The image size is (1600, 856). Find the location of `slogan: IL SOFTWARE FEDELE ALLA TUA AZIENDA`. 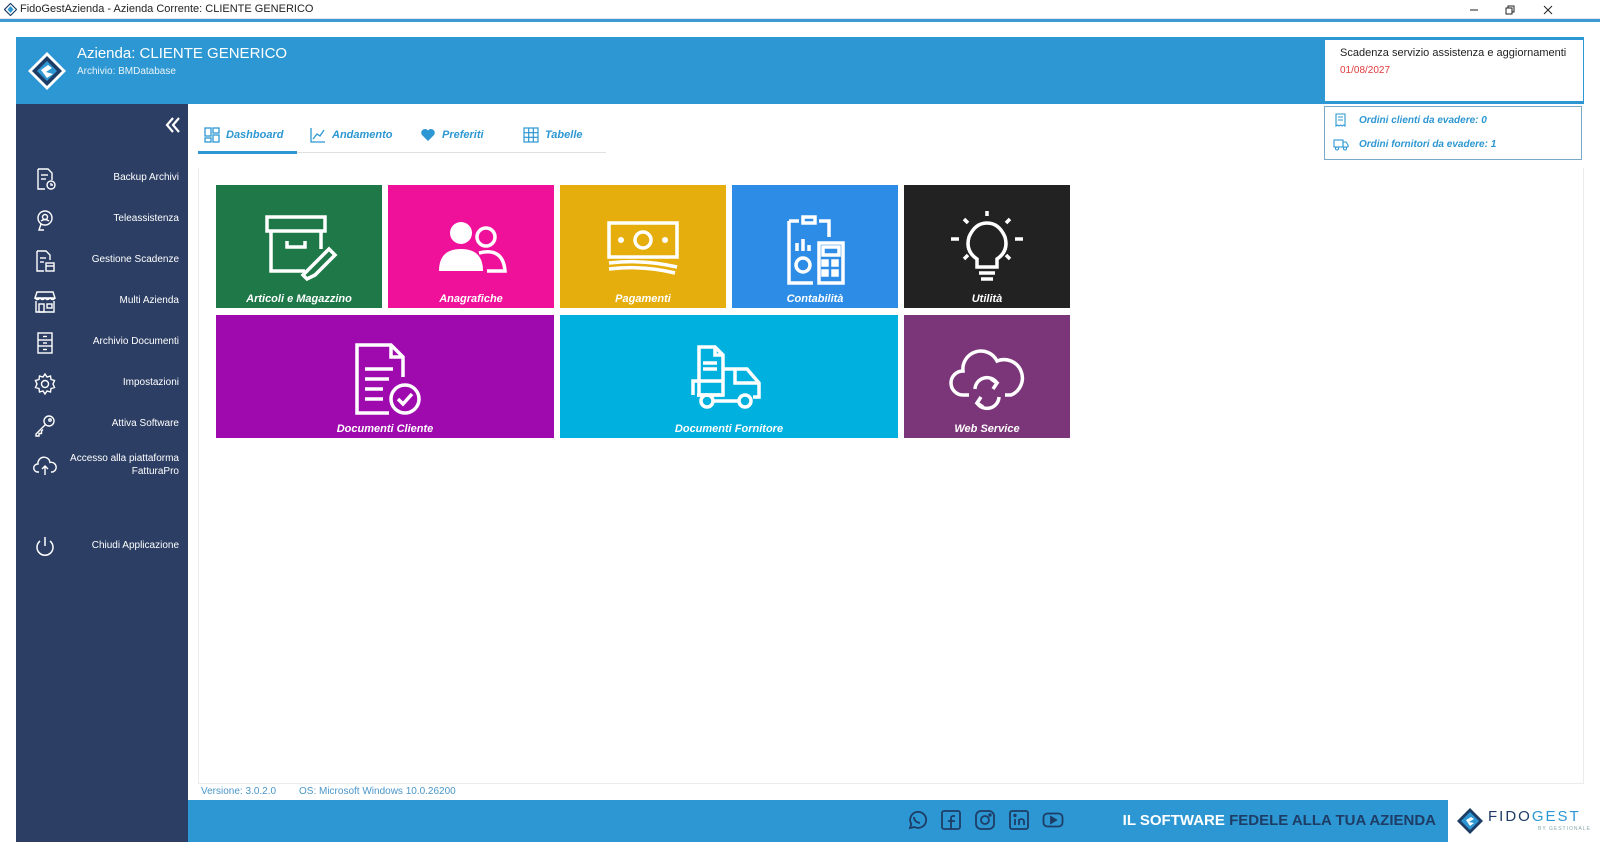

slogan: IL SOFTWARE FEDELE ALLA TUA AZIENDA is located at coordinates (1279, 820).